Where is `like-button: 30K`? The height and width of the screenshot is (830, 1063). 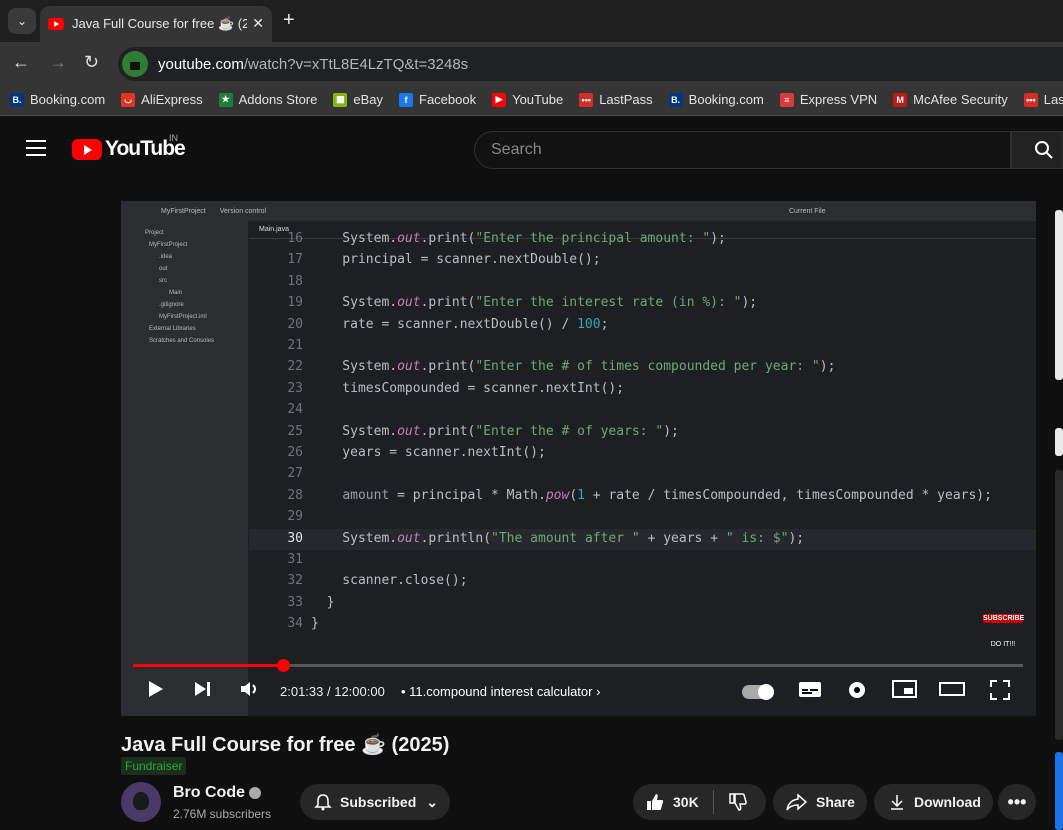
like-button: 30K is located at coordinates (672, 802).